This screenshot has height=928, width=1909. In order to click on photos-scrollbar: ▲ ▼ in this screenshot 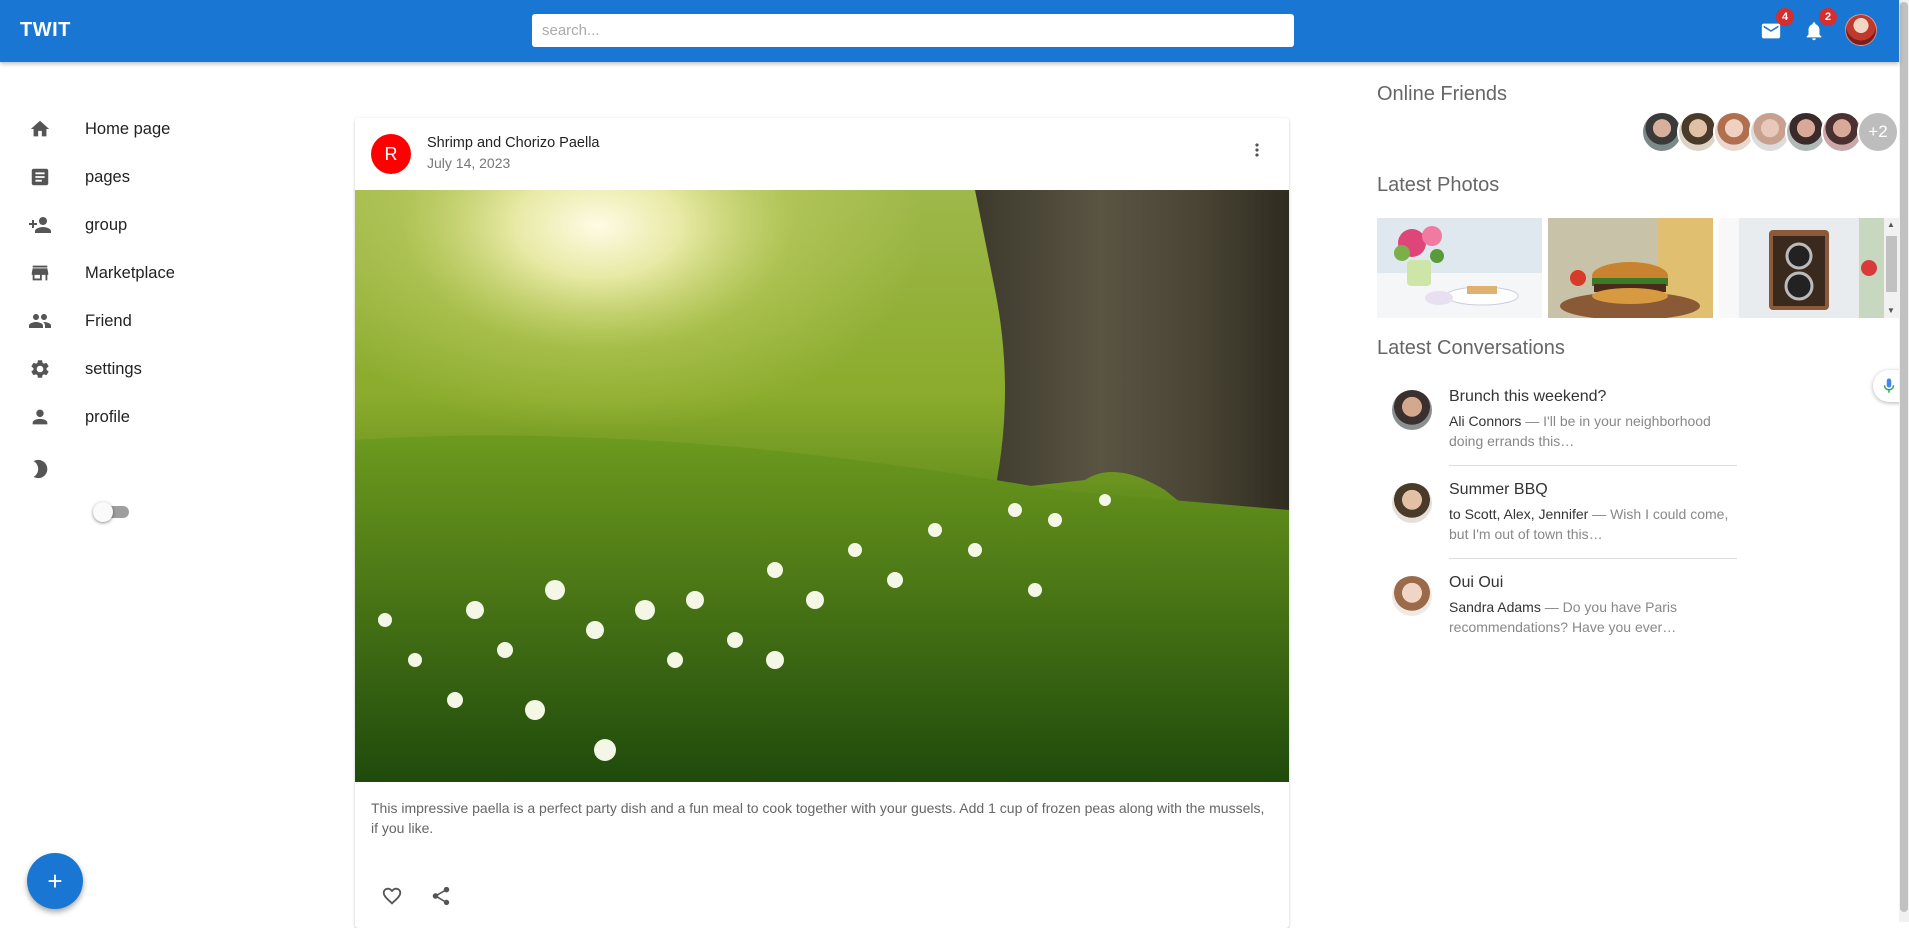, I will do `click(1891, 268)`.